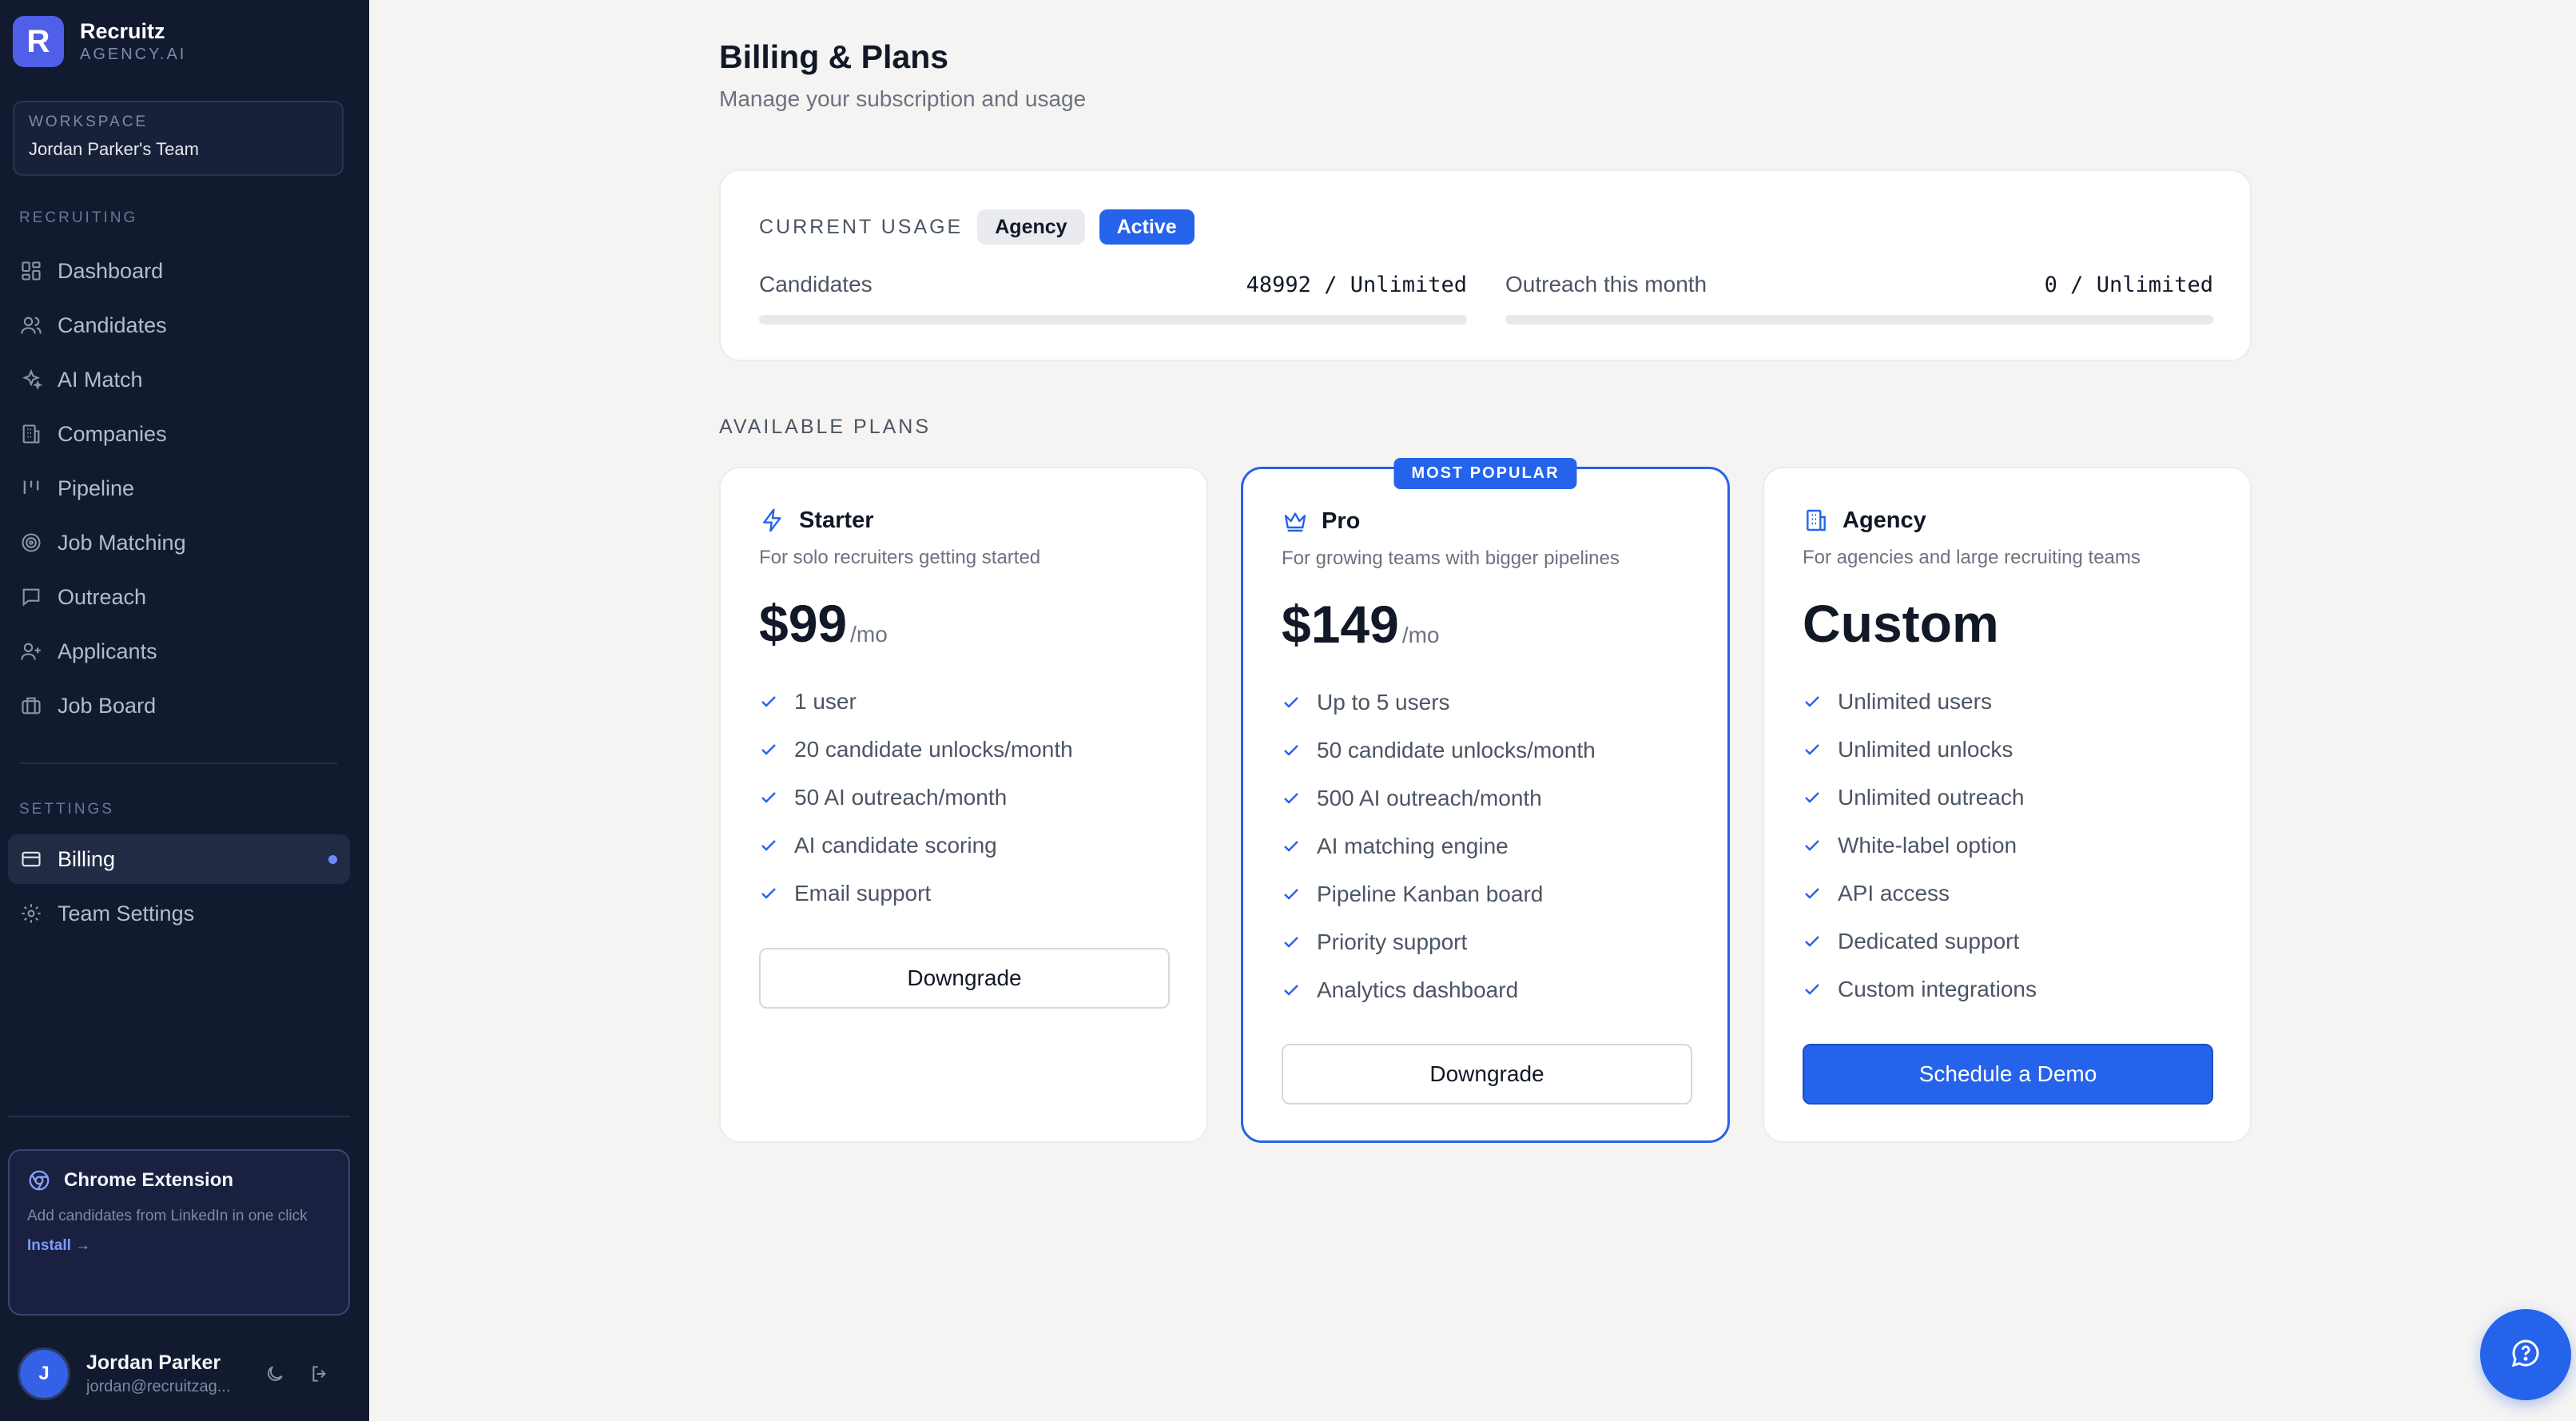 This screenshot has height=1421, width=2576. I want to click on feature-item: 1 user, so click(916, 702).